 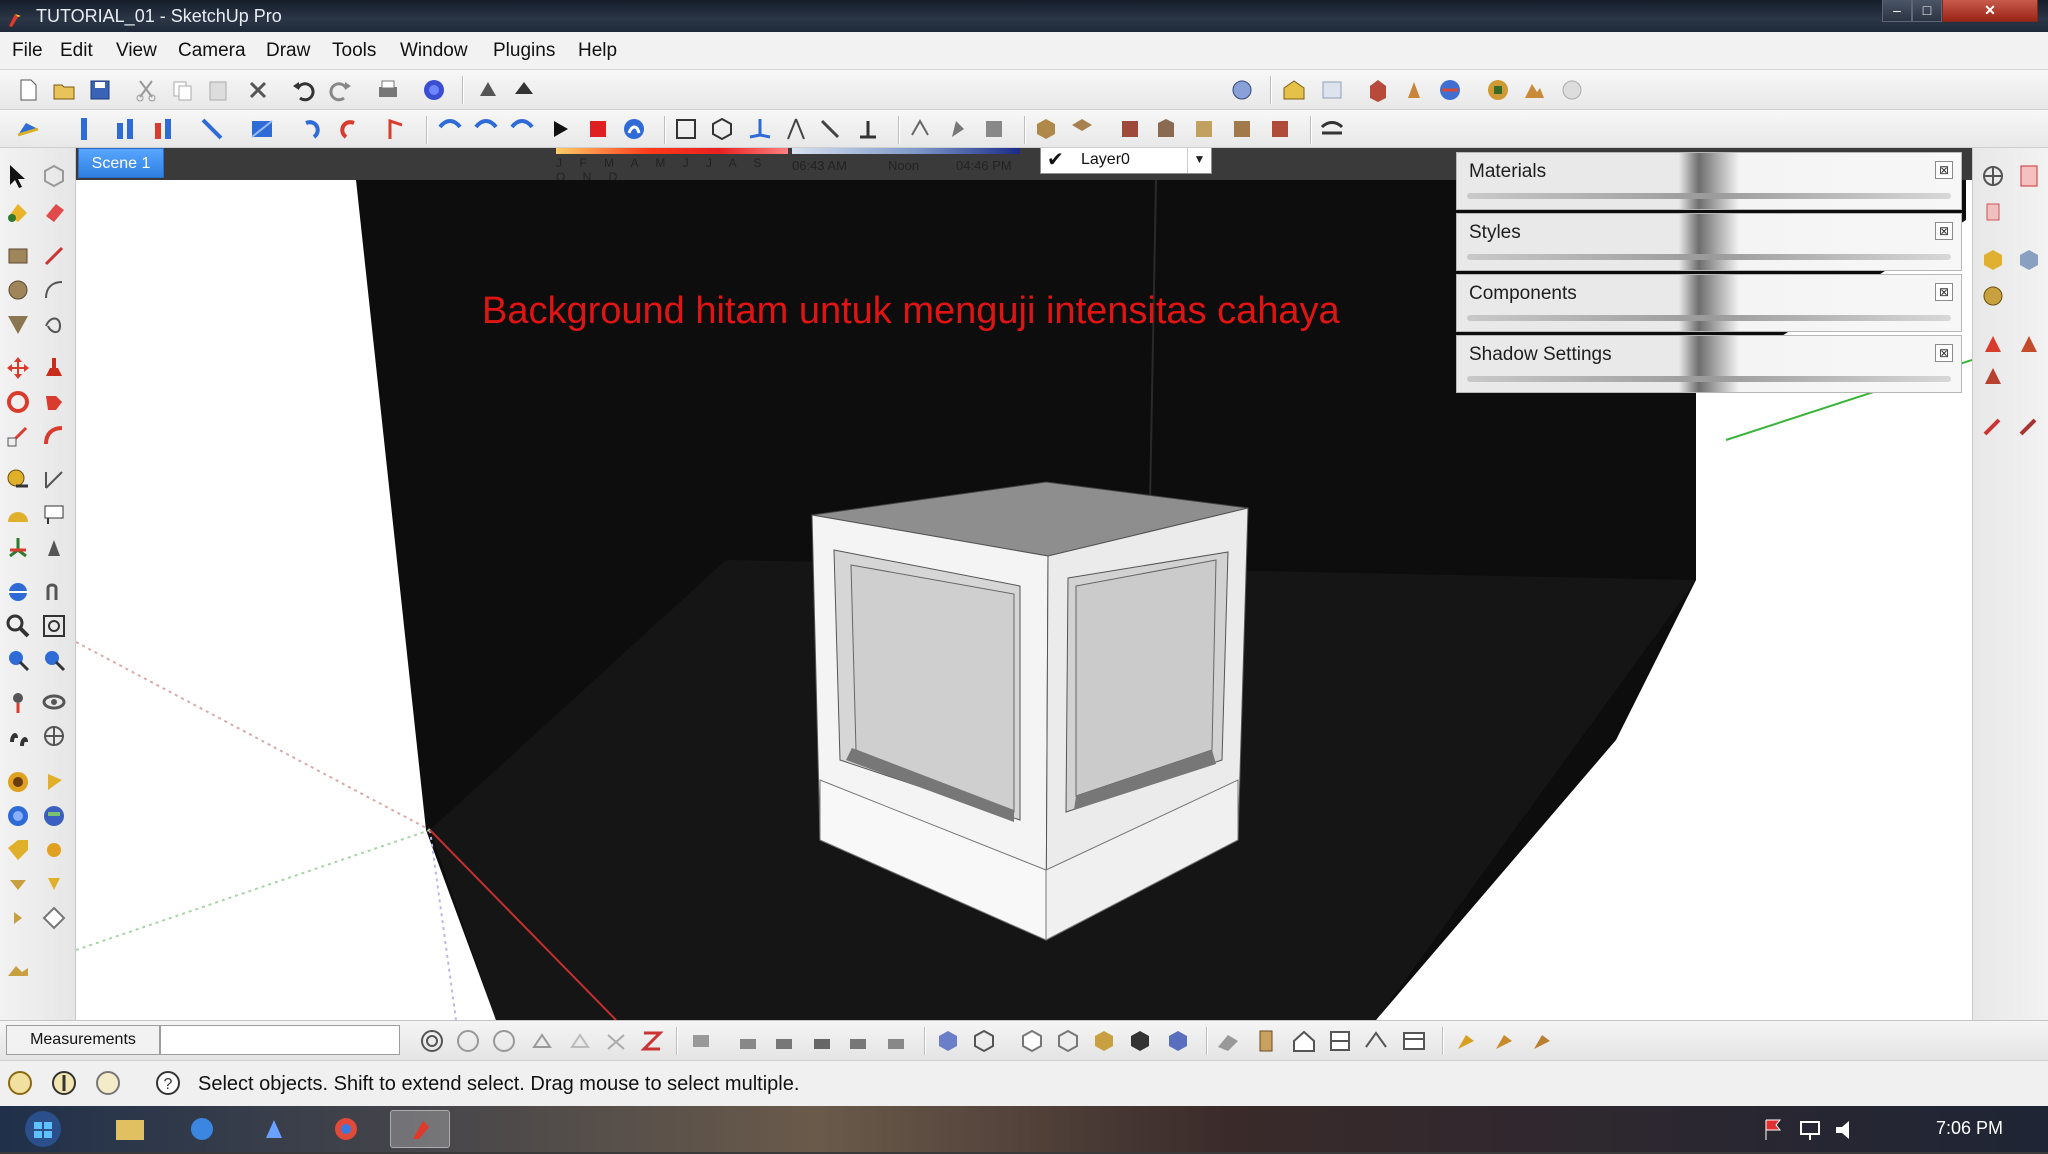 What do you see at coordinates (1280, 129) in the screenshot?
I see `bottom-view-icon` at bounding box center [1280, 129].